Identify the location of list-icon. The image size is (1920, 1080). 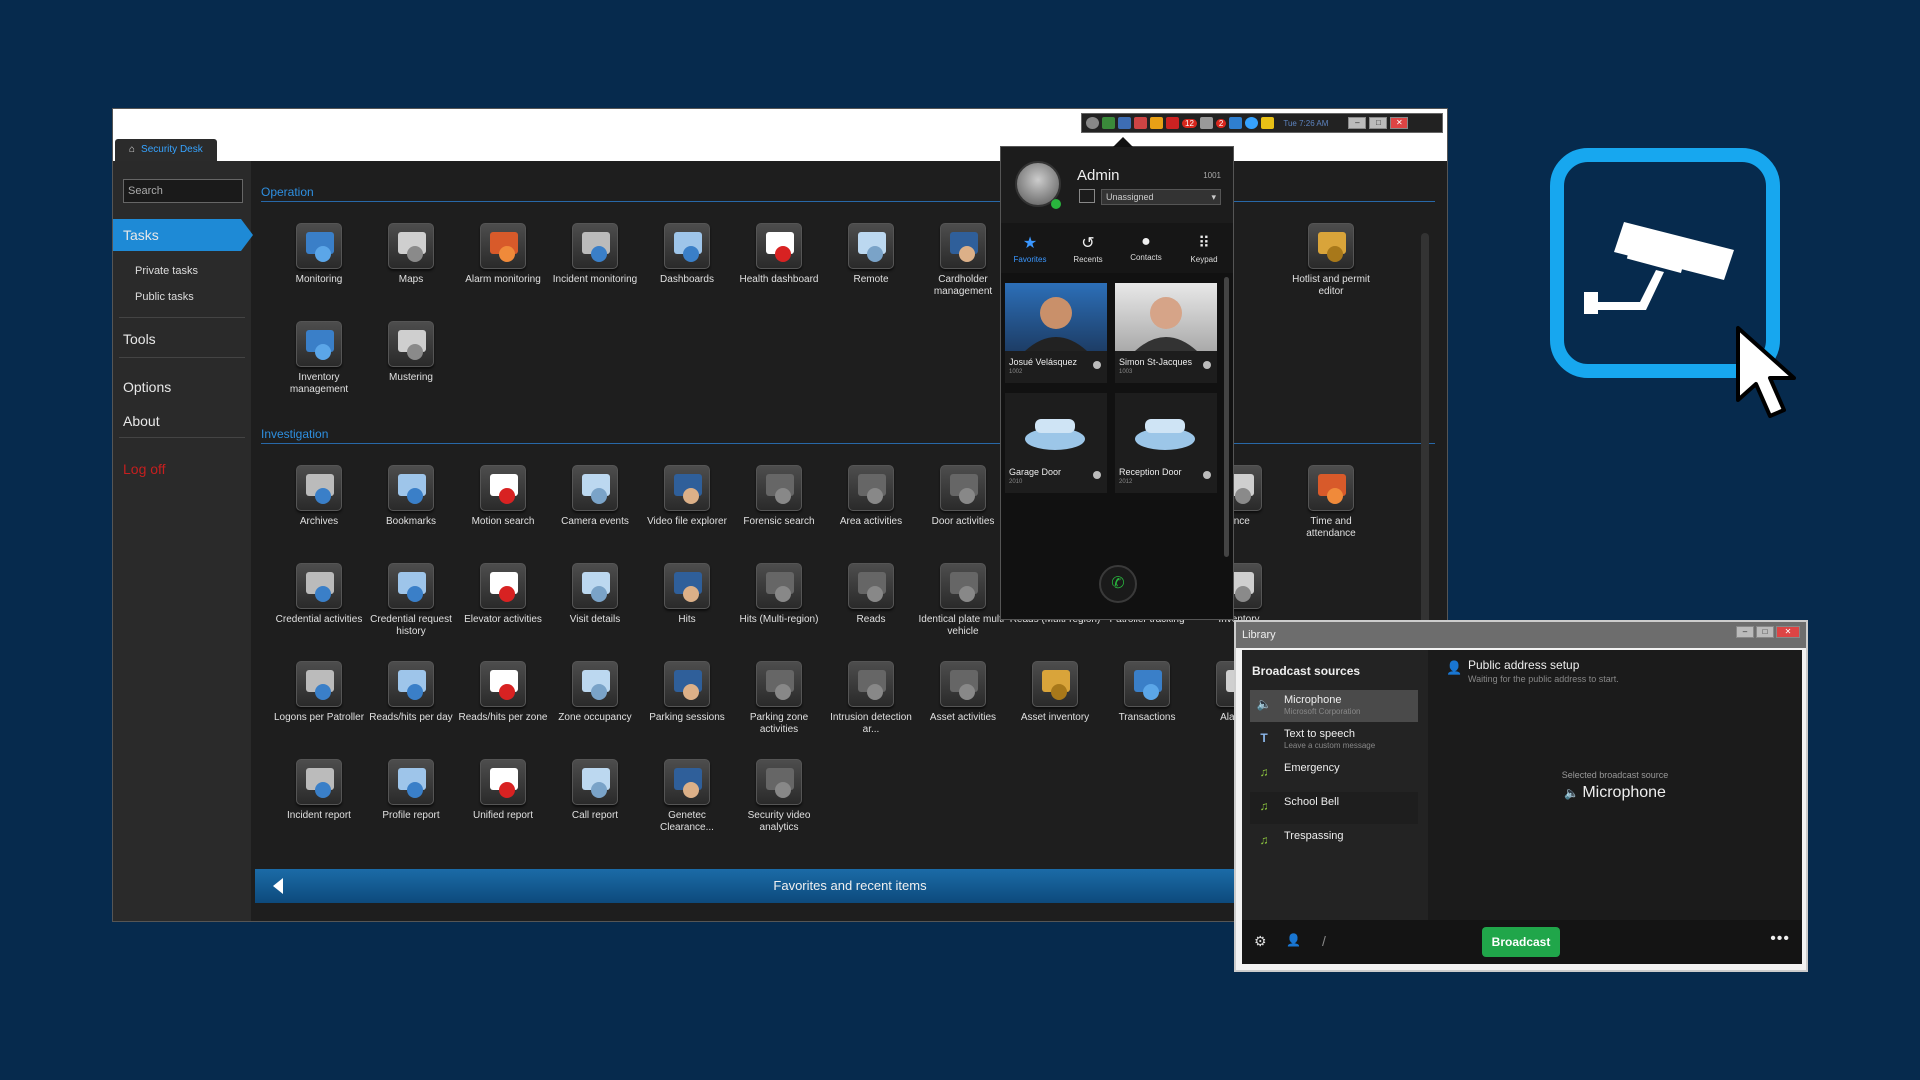
(1206, 123).